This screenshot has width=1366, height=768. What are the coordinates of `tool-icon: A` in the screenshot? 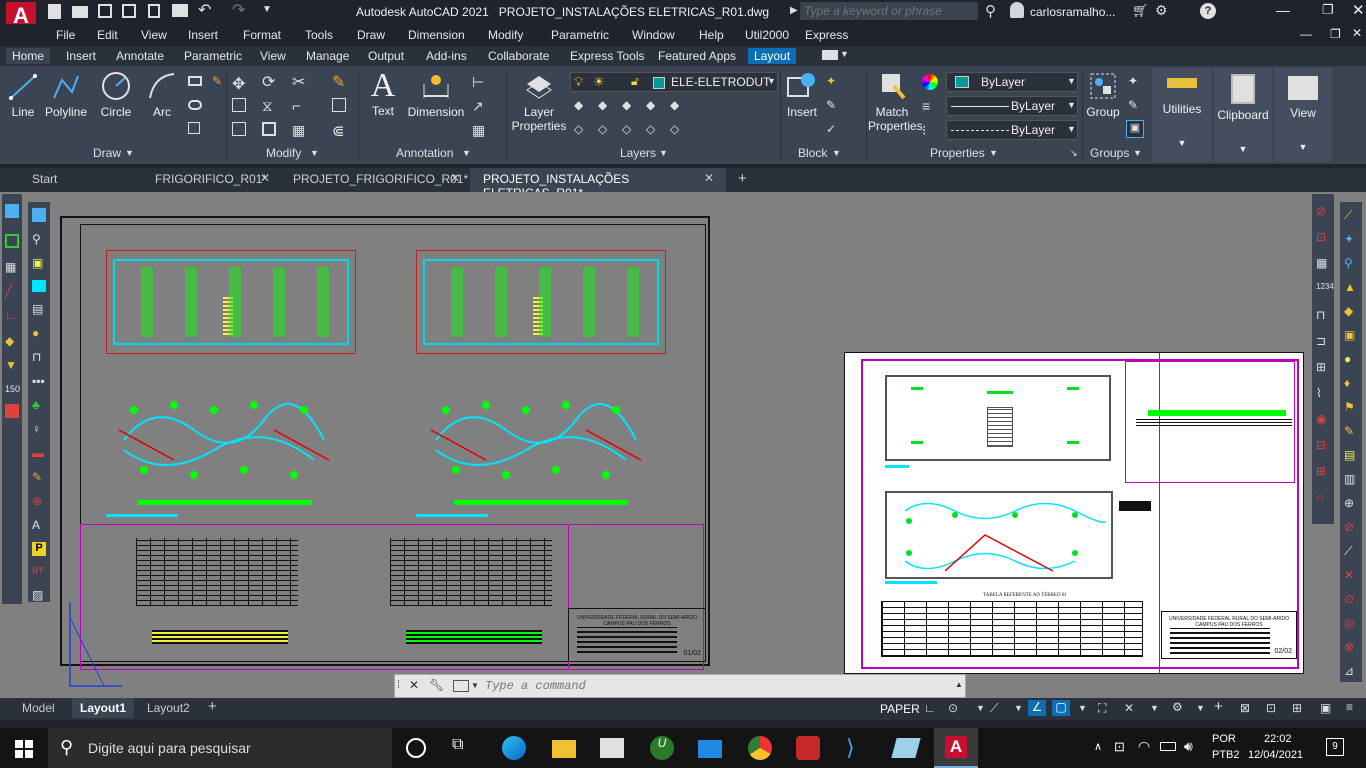 It's located at (36, 525).